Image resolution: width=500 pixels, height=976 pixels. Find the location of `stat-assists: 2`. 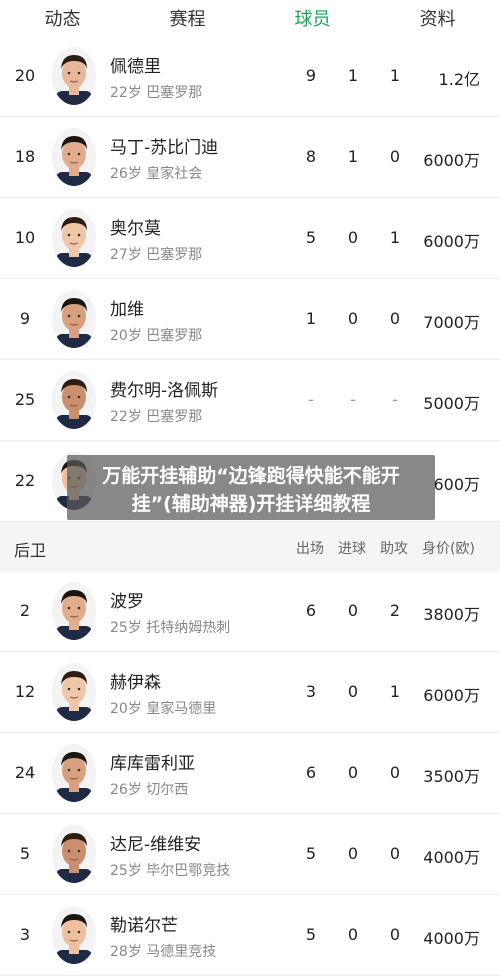

stat-assists: 2 is located at coordinates (395, 610).